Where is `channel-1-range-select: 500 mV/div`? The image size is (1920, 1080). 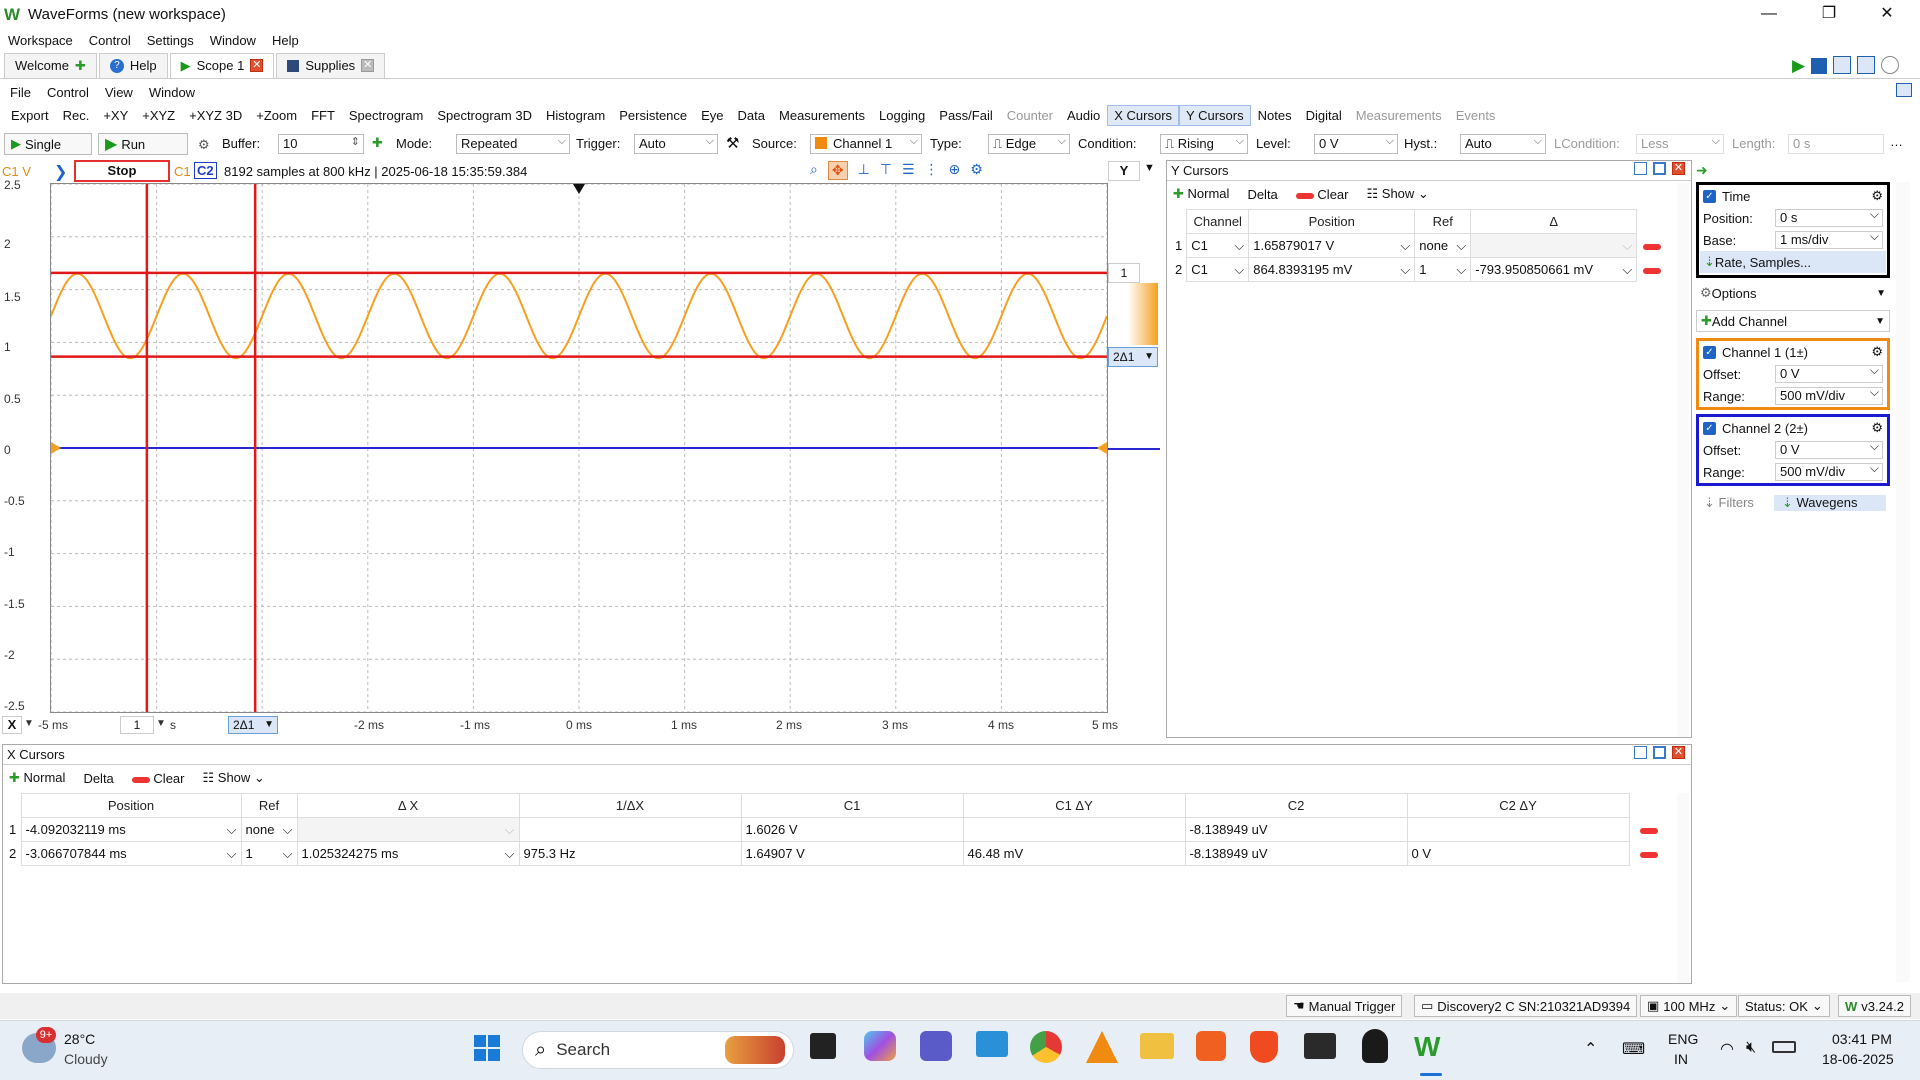
channel-1-range-select: 500 mV/div is located at coordinates (1829, 395).